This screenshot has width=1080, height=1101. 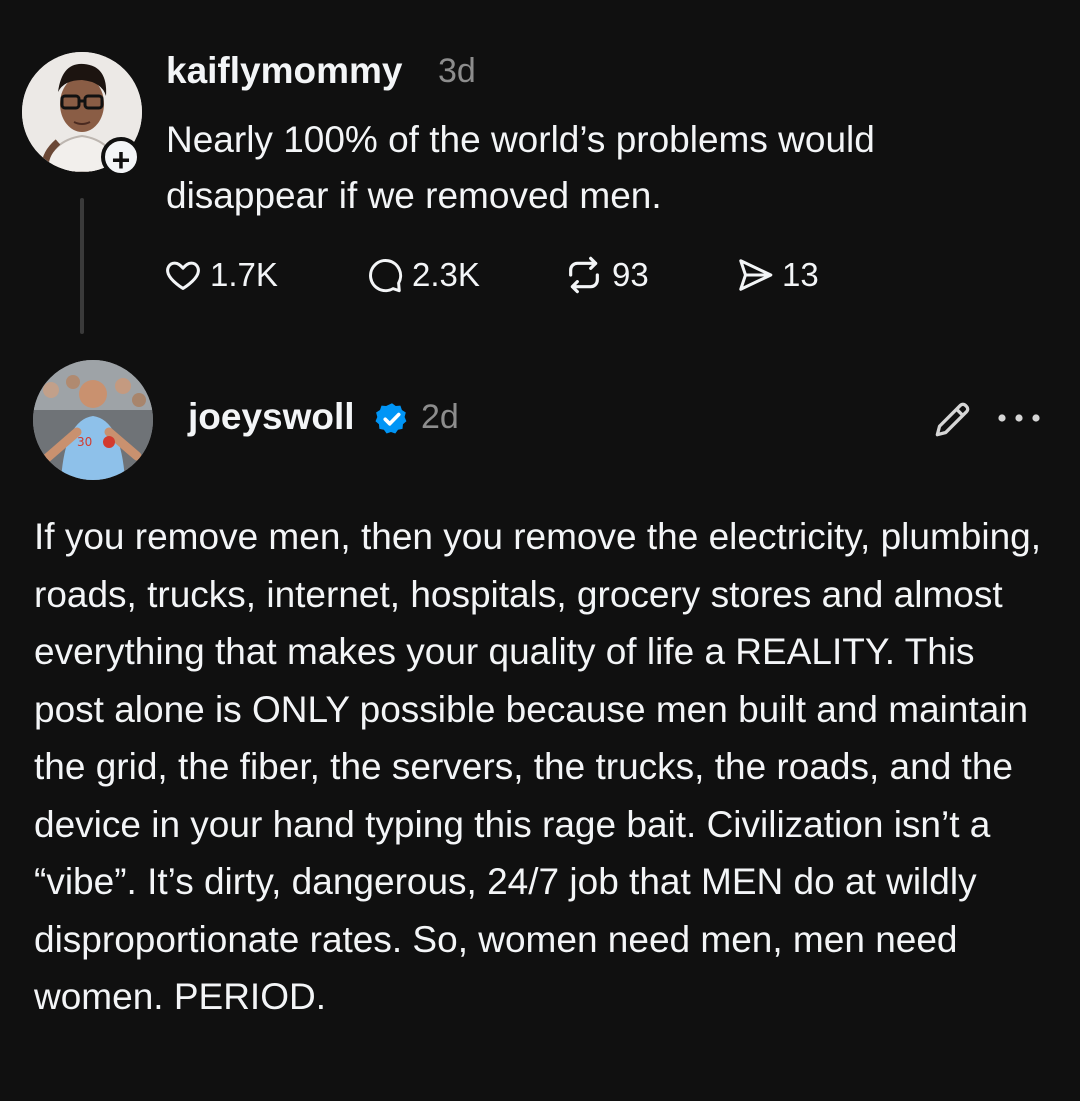 What do you see at coordinates (183, 275) in the screenshot?
I see `heart-icon` at bounding box center [183, 275].